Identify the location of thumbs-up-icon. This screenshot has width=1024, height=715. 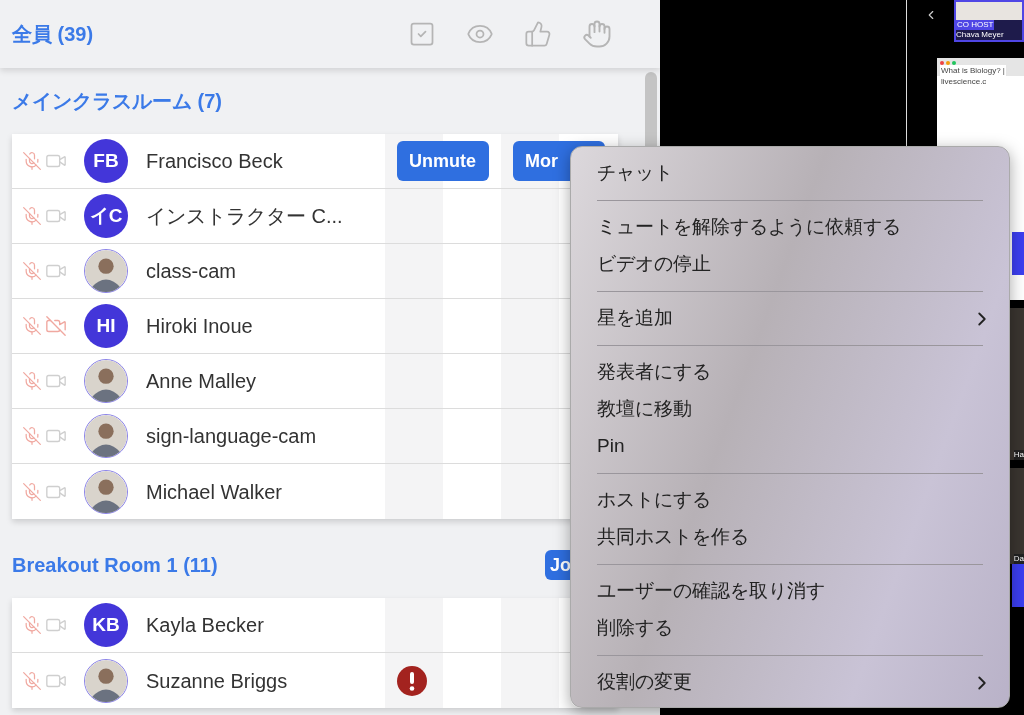
(538, 34).